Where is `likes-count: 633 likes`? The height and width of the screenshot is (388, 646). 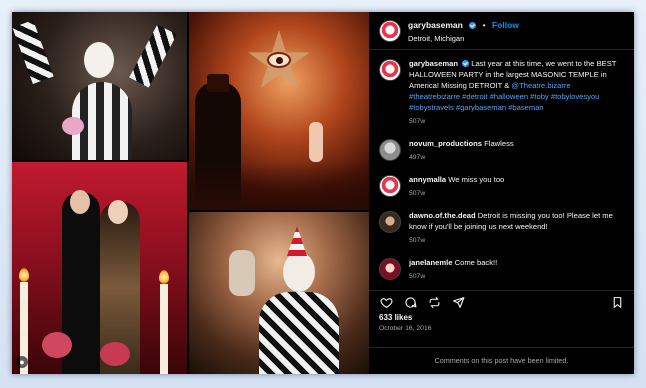
likes-count: 633 likes is located at coordinates (395, 317).